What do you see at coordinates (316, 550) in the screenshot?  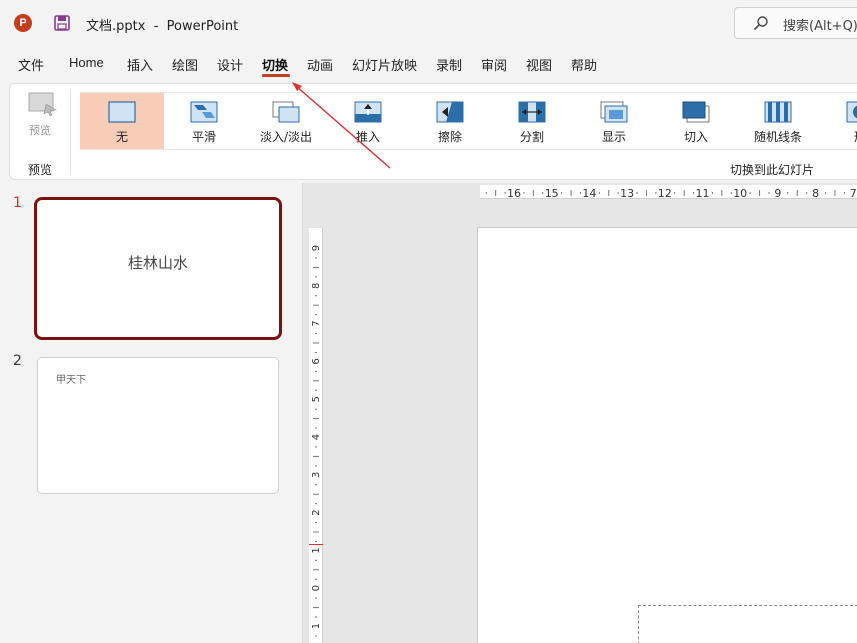 I see `ruler-label: 1` at bounding box center [316, 550].